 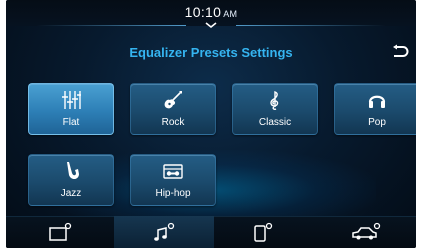 I want to click on preset-hiphop-button: Hip-hop, so click(x=173, y=180).